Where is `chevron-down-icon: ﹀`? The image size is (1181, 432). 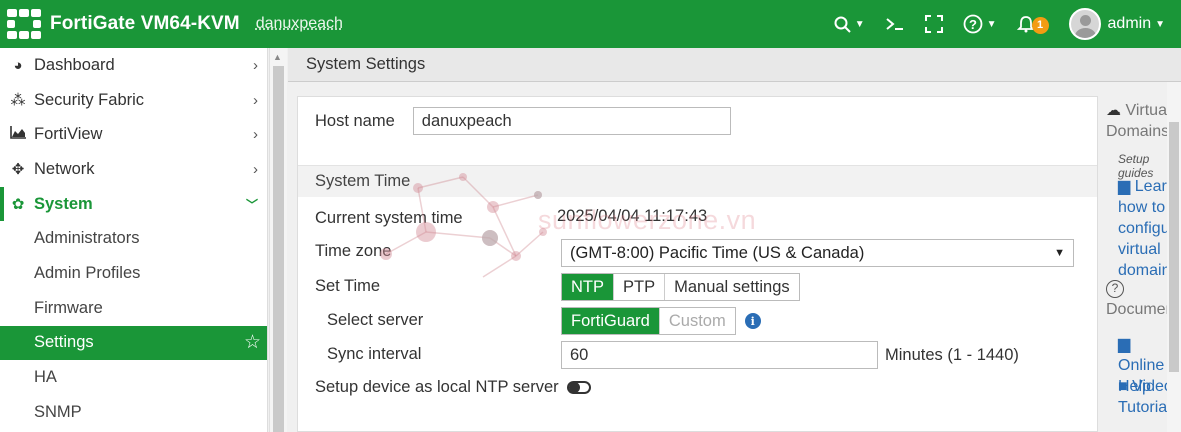
chevron-down-icon: ﹀ is located at coordinates (251, 204).